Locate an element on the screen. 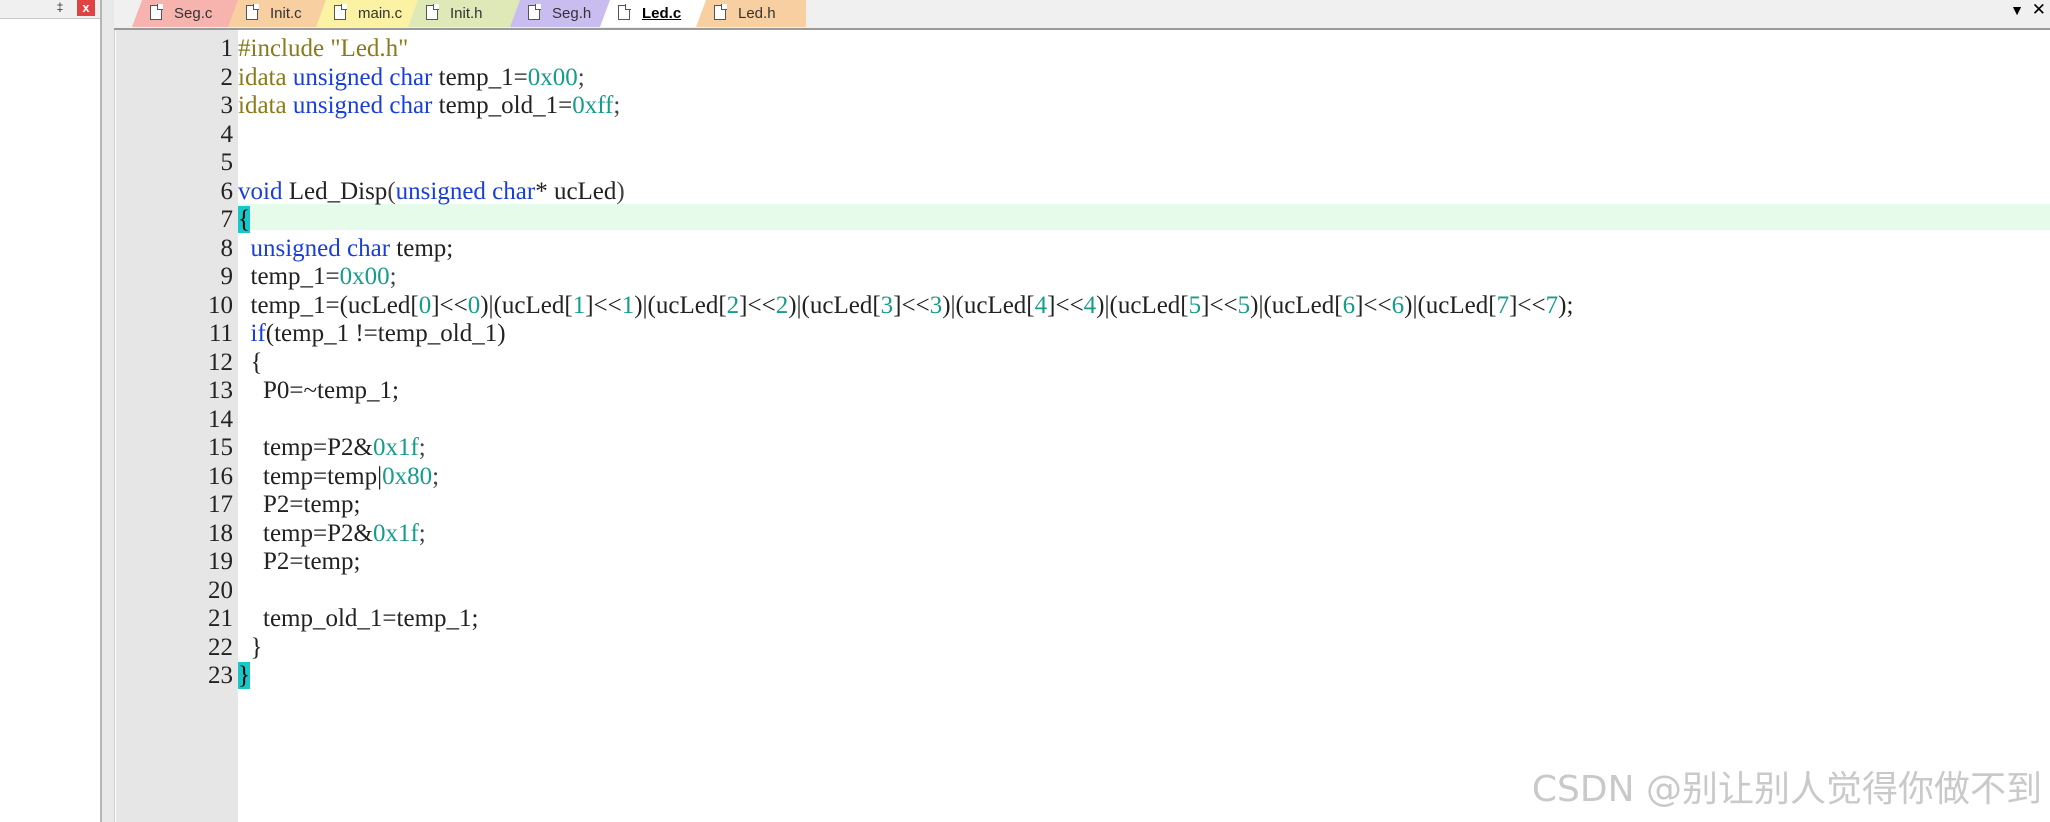  line-number: 3 is located at coordinates (227, 105).